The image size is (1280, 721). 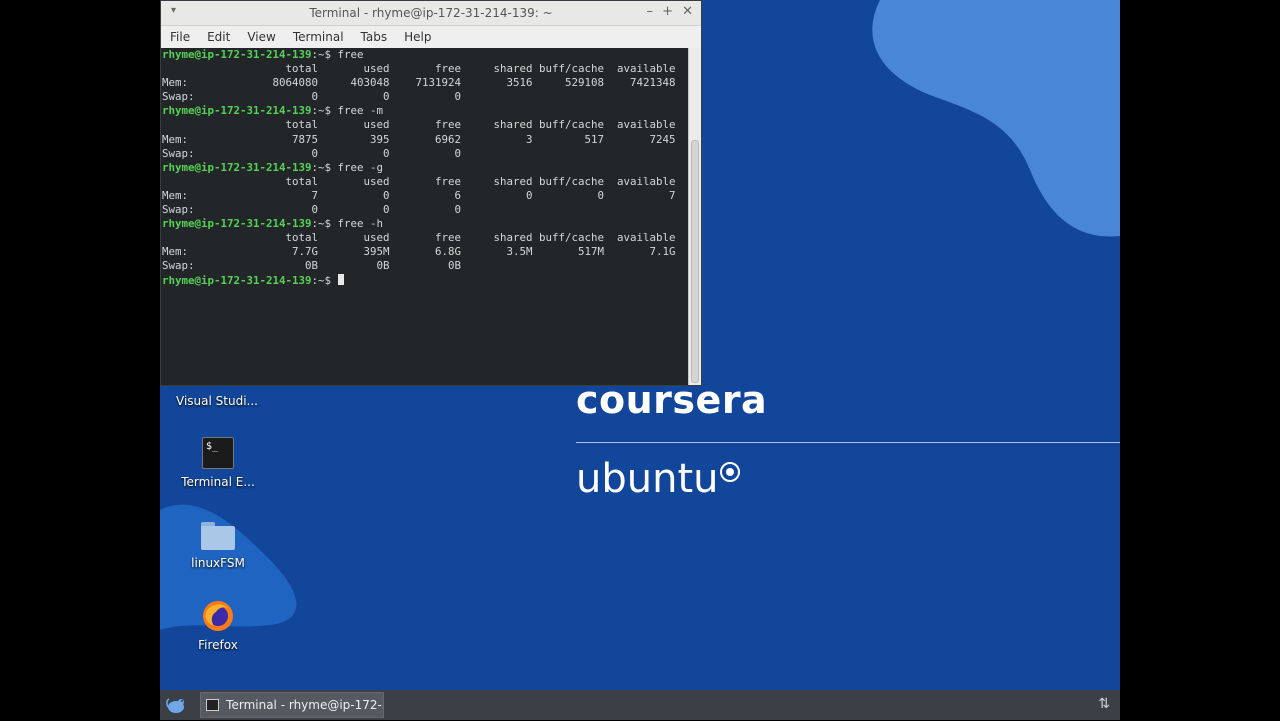 I want to click on firefox-icon, so click(x=218, y=616).